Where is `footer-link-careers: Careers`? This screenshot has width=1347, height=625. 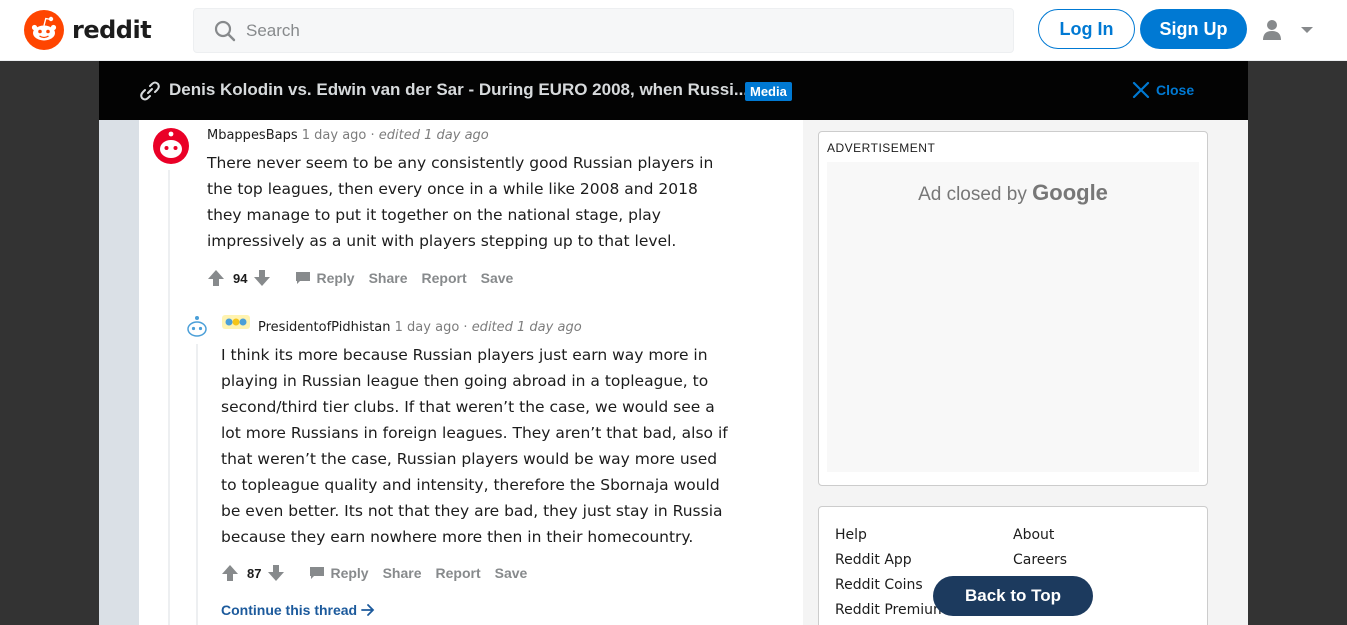 footer-link-careers: Careers is located at coordinates (1040, 560).